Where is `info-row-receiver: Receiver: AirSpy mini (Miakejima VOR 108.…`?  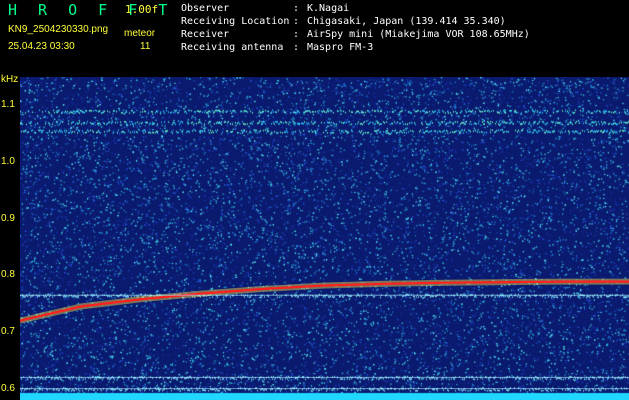
info-row-receiver: Receiver: AirSpy mini (Miakejima VOR 108.… is located at coordinates (355, 34).